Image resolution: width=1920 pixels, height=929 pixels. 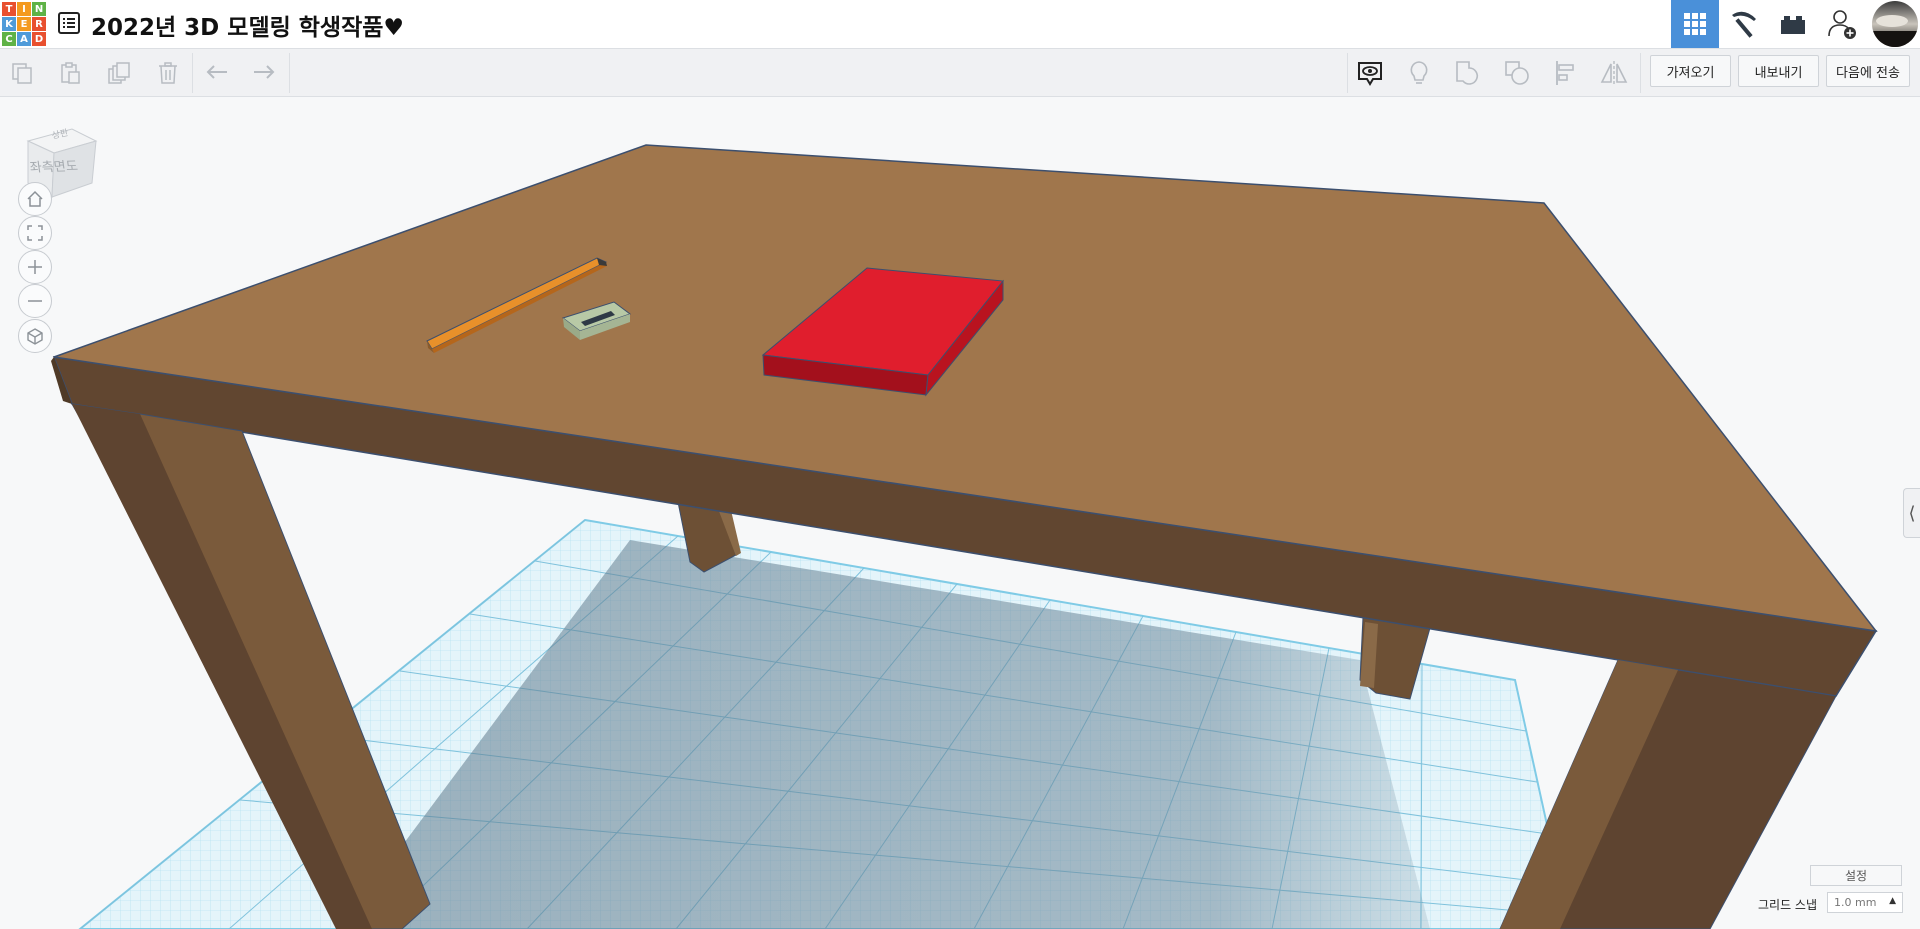 I want to click on top-bar: T I N K E R C A D 2022년 3D 모델링 학생작품♥, so click(x=960, y=24).